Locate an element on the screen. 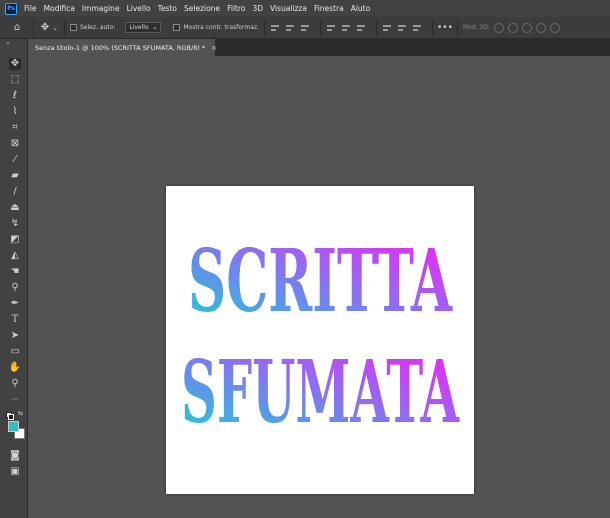 The height and width of the screenshot is (518, 610). foreground-color-swatch is located at coordinates (13, 426).